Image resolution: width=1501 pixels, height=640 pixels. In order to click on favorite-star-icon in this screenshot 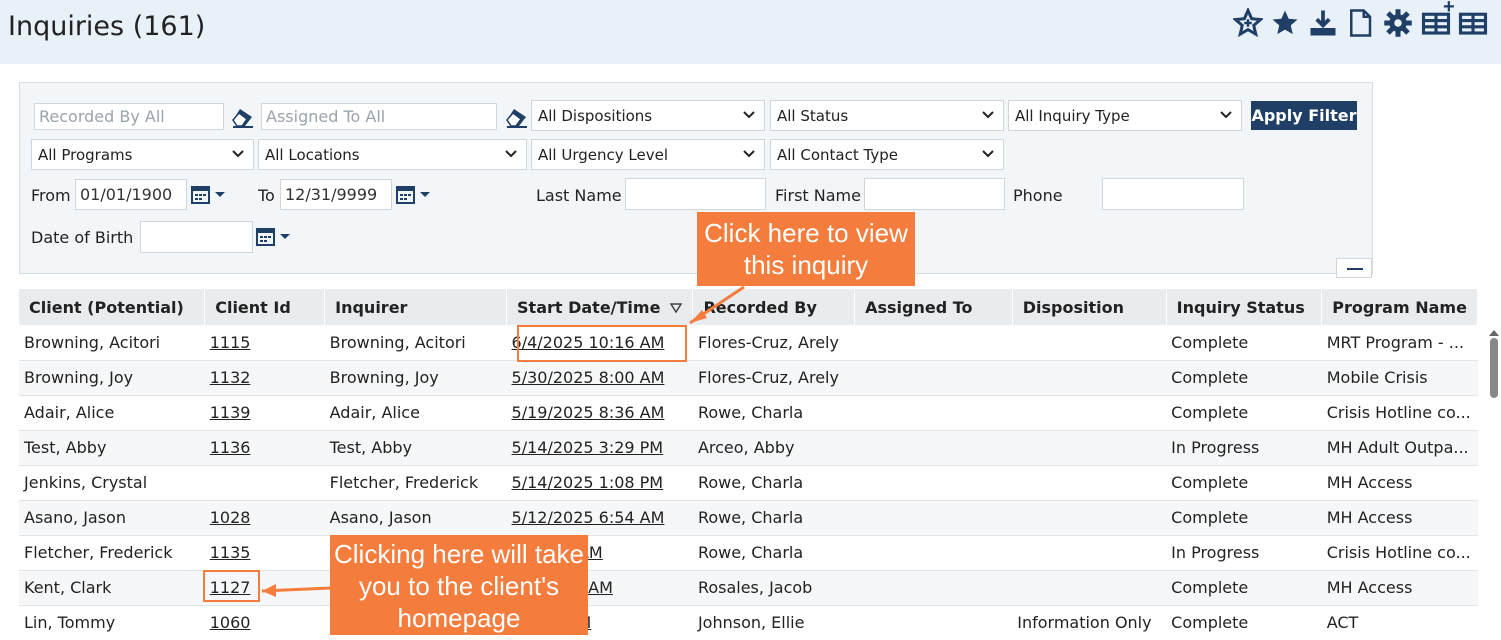, I will do `click(1285, 23)`.